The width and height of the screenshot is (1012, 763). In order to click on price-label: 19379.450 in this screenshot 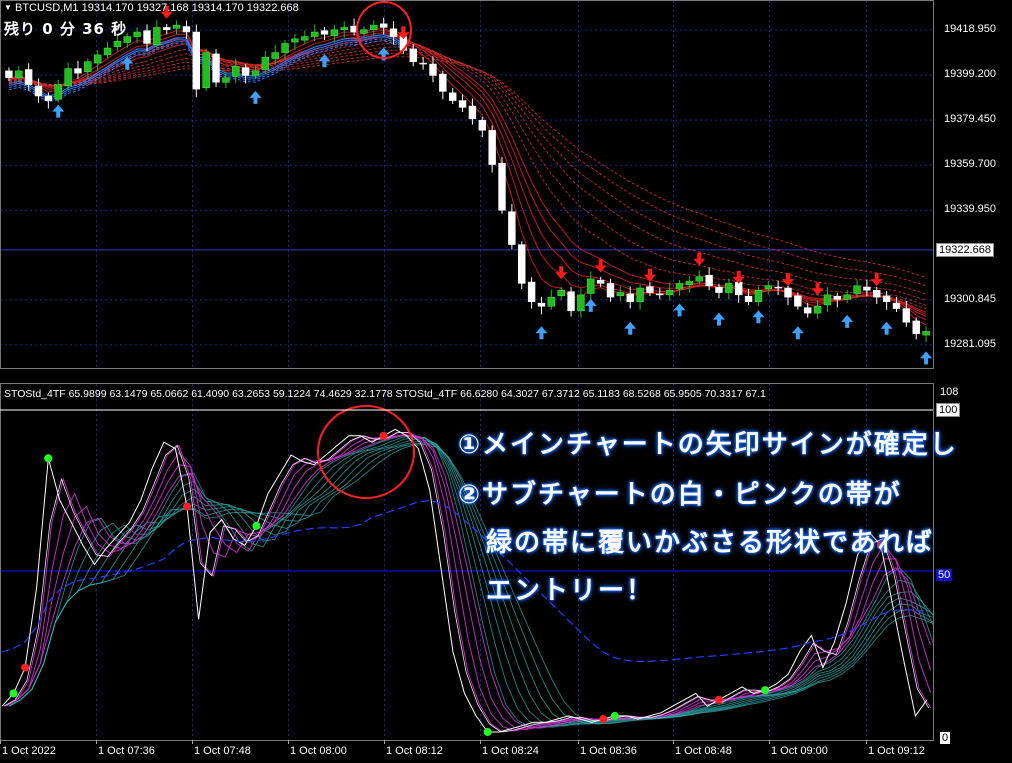, I will do `click(970, 119)`.